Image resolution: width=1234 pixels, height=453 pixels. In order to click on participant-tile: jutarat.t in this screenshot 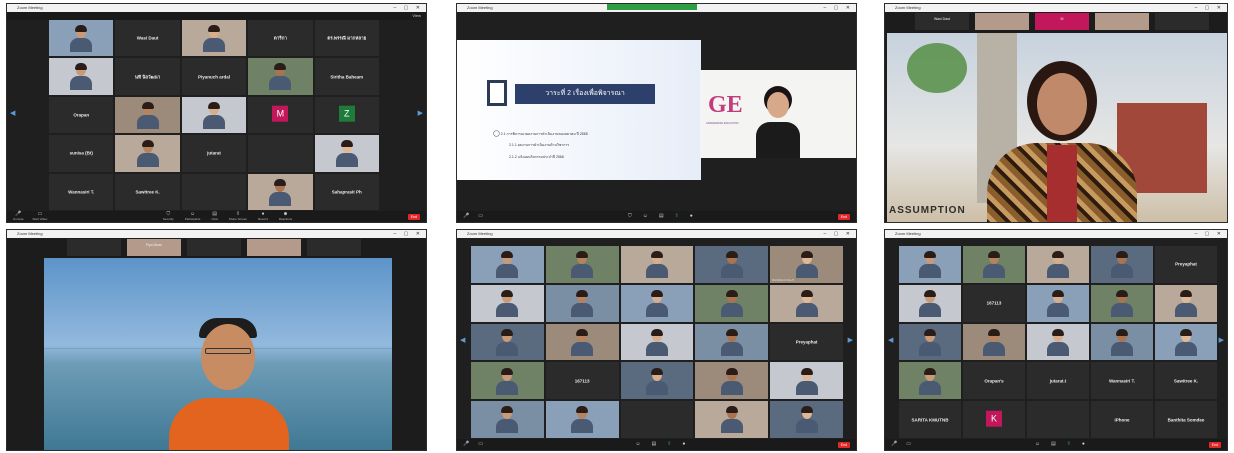, I will do `click(1058, 381)`.